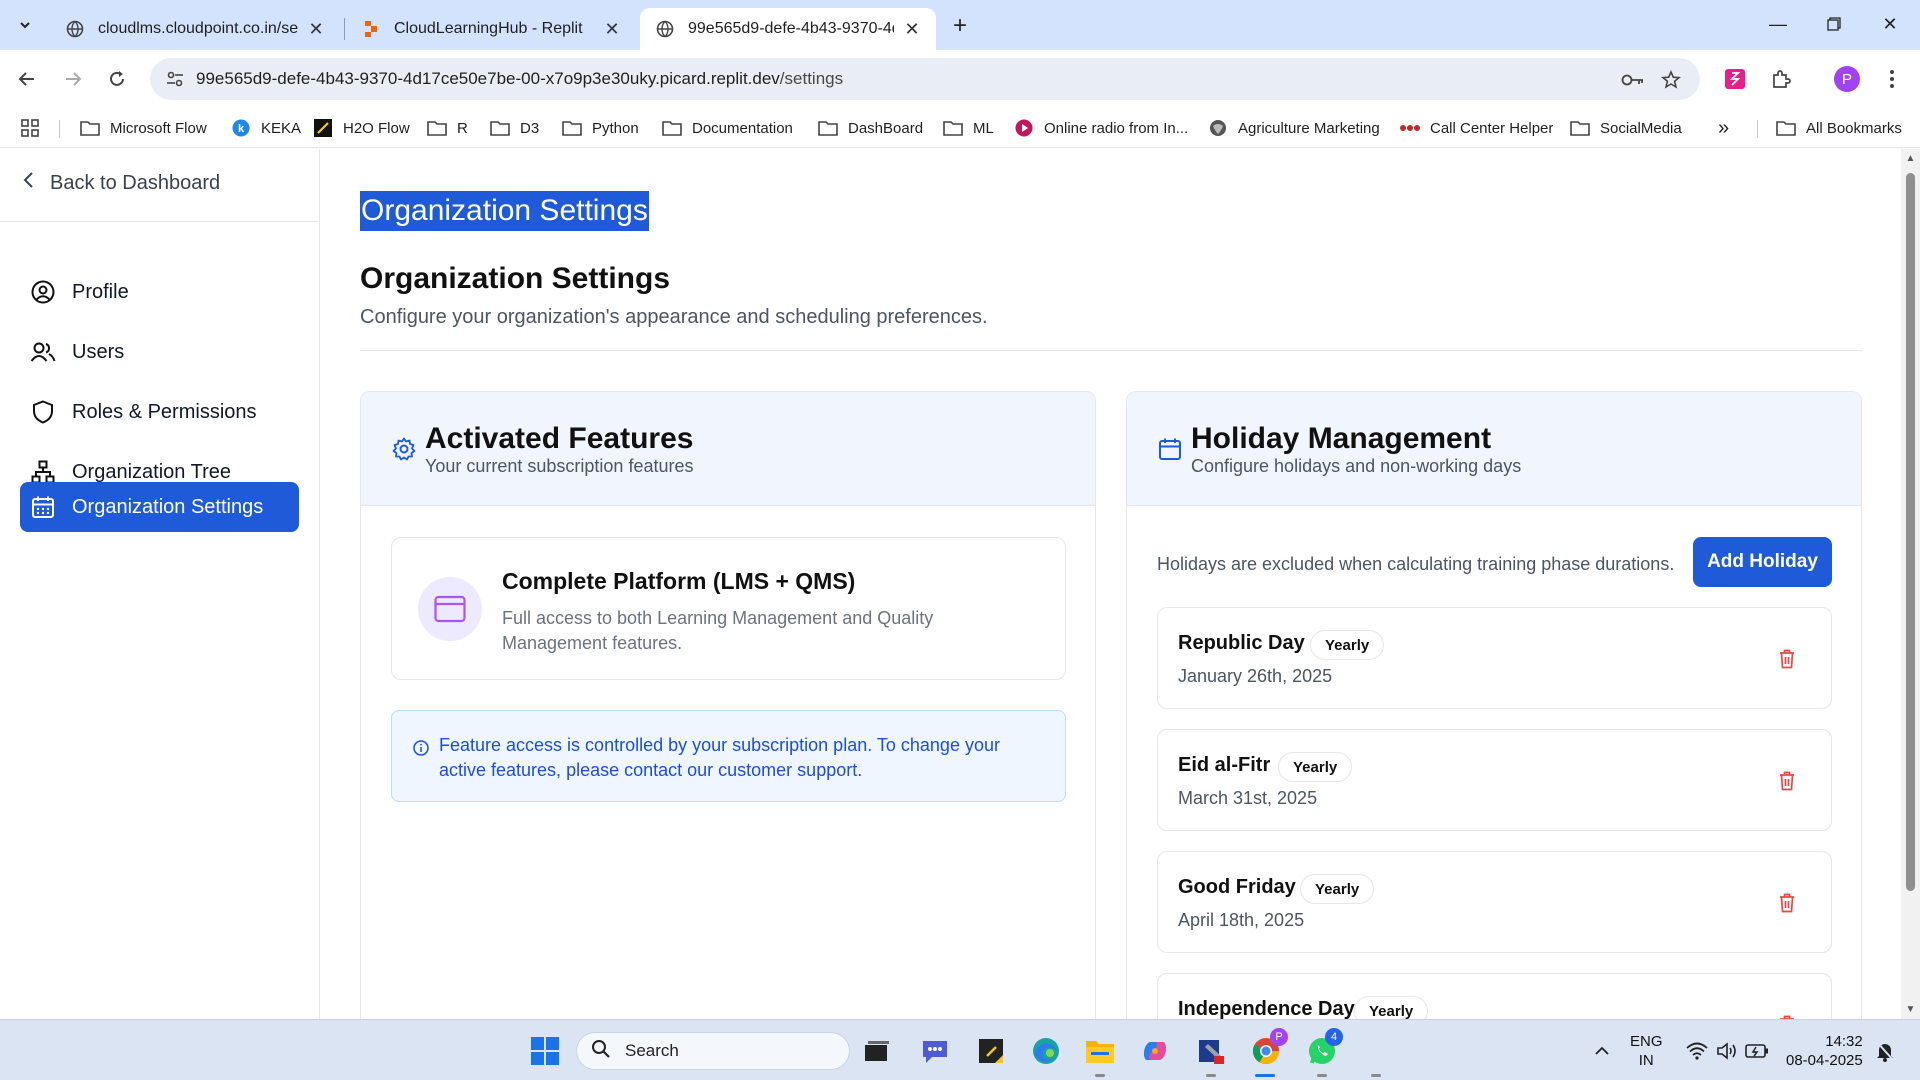 The image size is (1920, 1080). Describe the element at coordinates (1100, 1051) in the screenshot. I see `file-explorer-icon` at that location.